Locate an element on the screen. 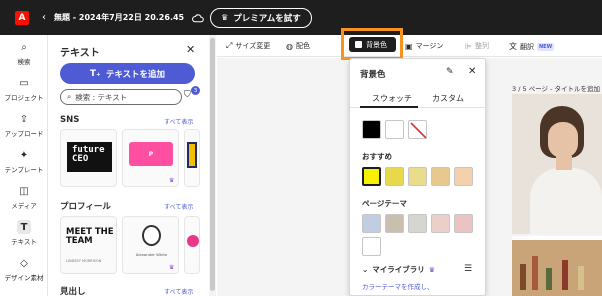  margin-button: ▣ マージン is located at coordinates (424, 46).